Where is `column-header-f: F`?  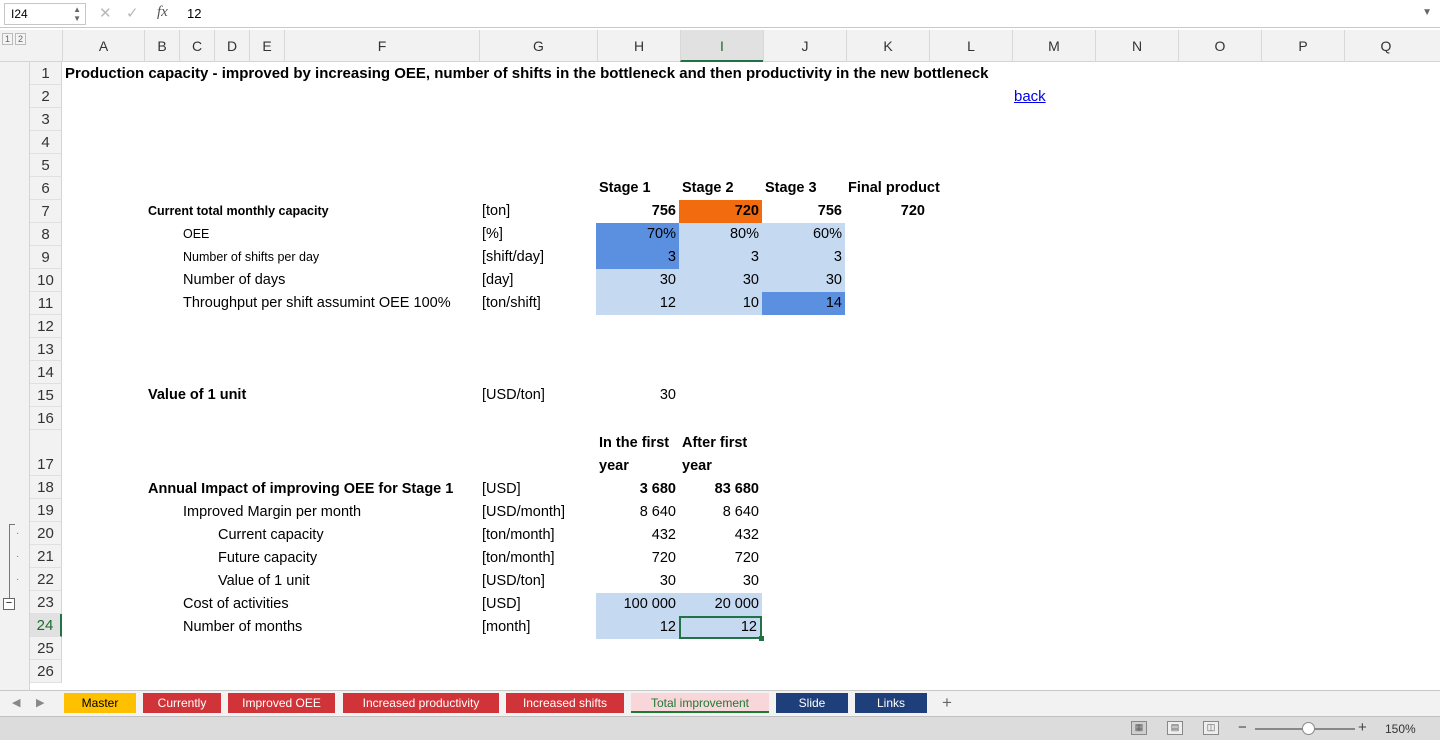
column-header-f: F is located at coordinates (381, 46).